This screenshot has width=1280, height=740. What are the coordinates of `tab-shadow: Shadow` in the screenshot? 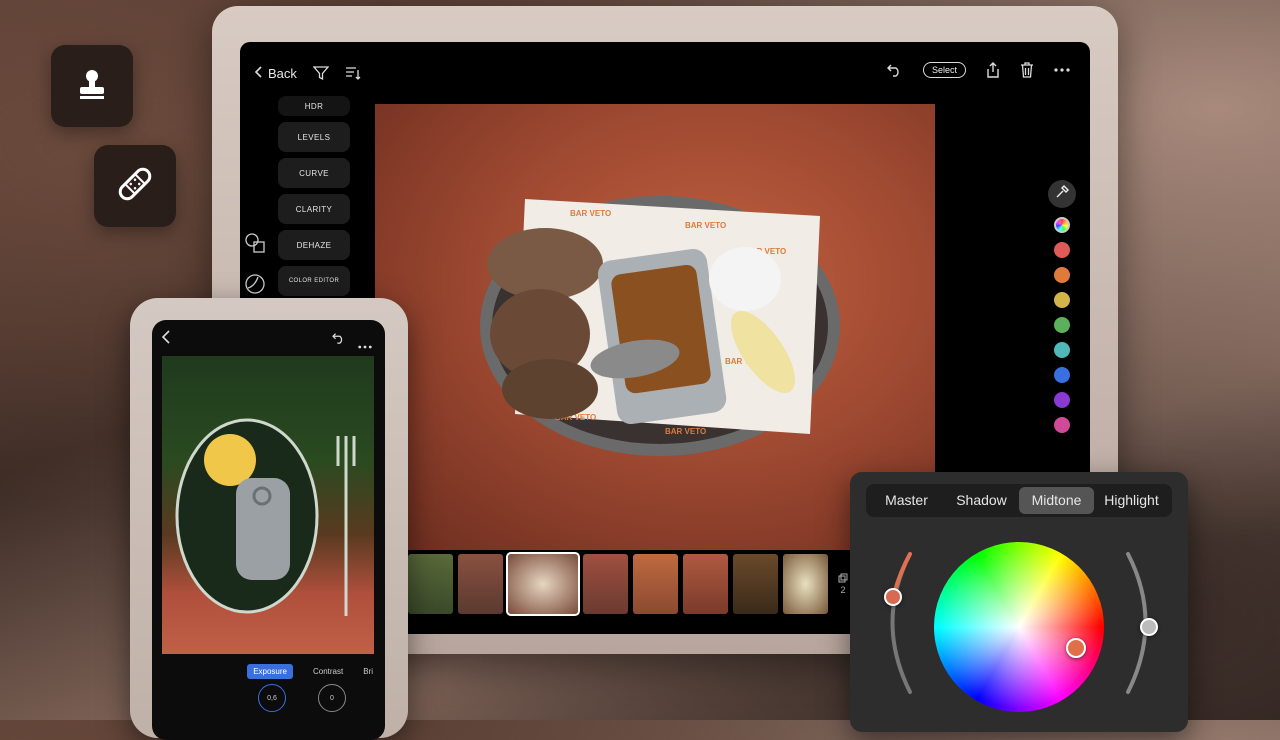 It's located at (981, 500).